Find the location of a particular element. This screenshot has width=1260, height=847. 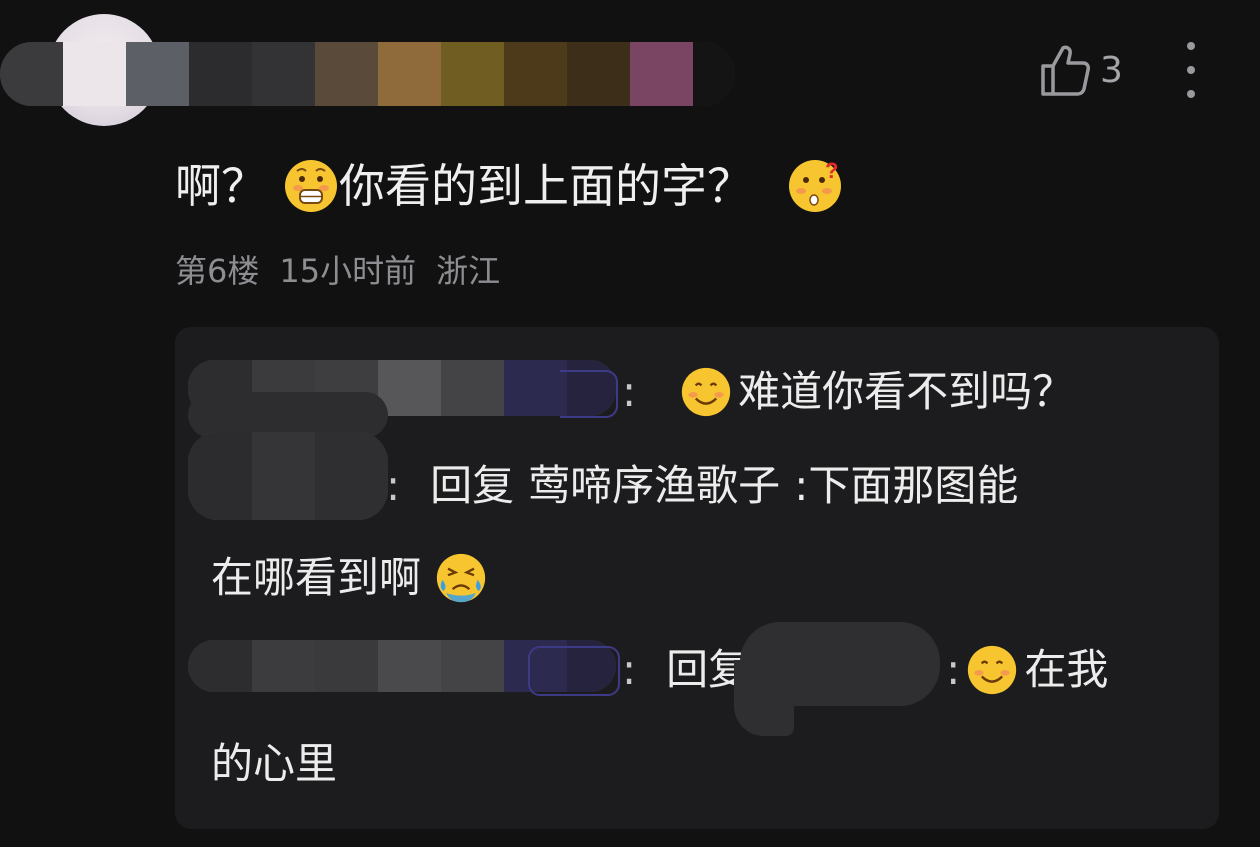

like-button: 3 is located at coordinates (1081, 70).